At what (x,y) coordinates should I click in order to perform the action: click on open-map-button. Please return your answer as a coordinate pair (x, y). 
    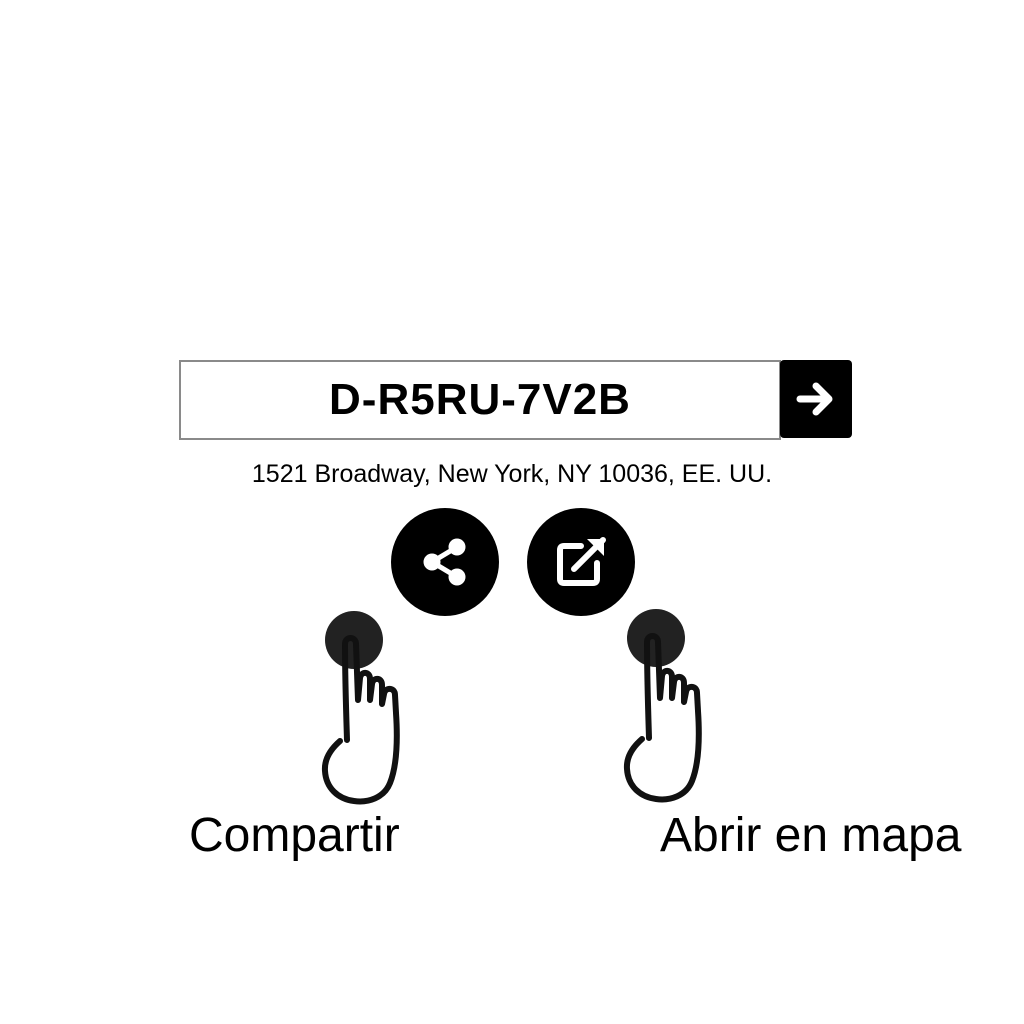
    Looking at the image, I should click on (581, 562).